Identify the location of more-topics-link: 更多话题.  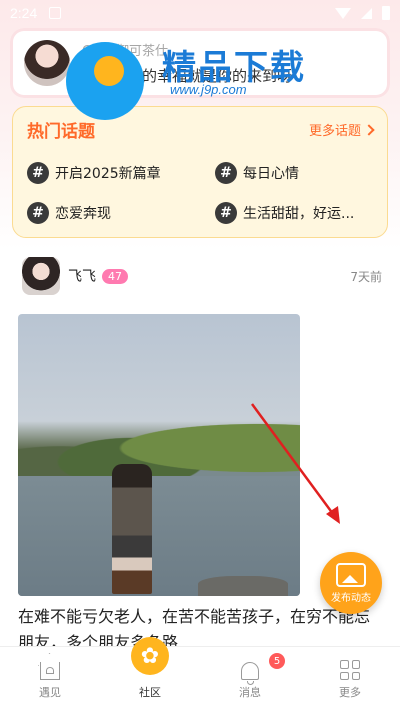
(341, 129).